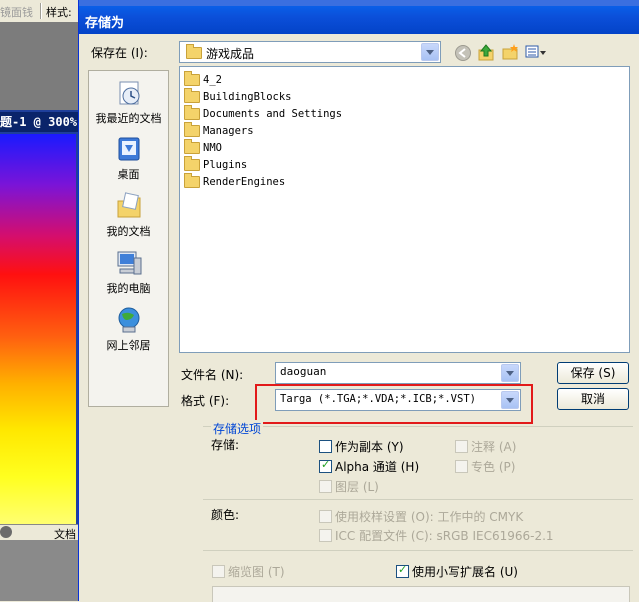  Describe the element at coordinates (486, 52) in the screenshot. I see `up-folder-icon` at that location.